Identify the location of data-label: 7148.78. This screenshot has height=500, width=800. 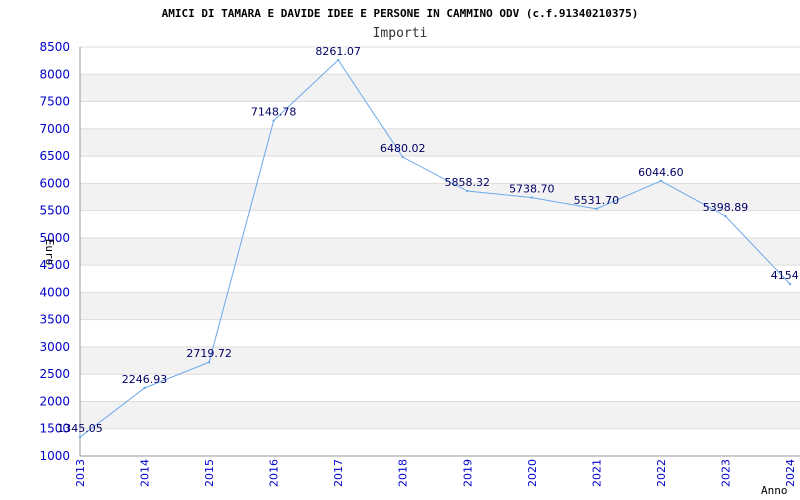
(274, 112).